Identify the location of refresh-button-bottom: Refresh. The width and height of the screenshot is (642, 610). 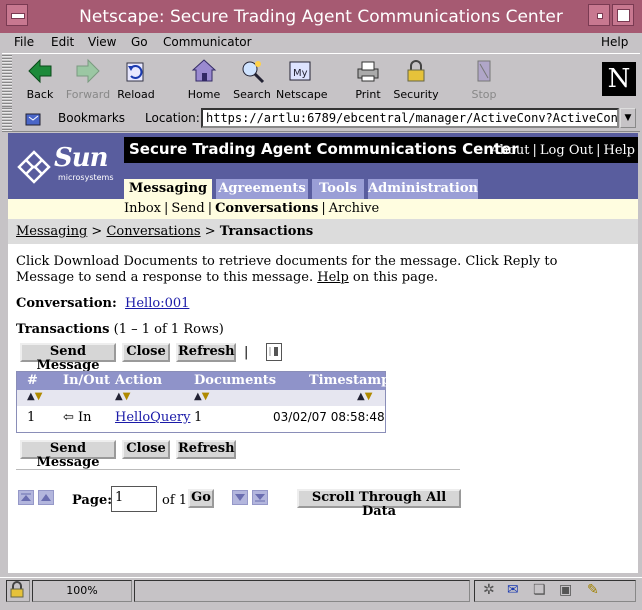
(206, 449).